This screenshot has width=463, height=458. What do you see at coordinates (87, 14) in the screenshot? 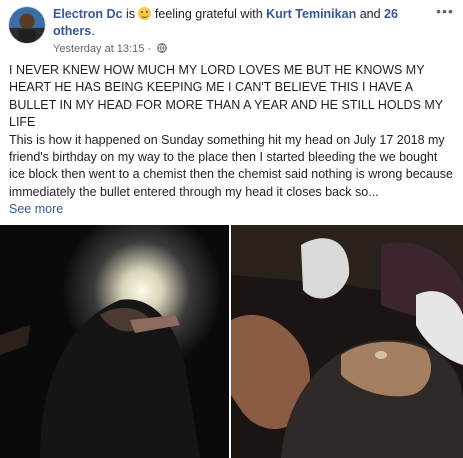
I see `author-name: Electron Dc` at bounding box center [87, 14].